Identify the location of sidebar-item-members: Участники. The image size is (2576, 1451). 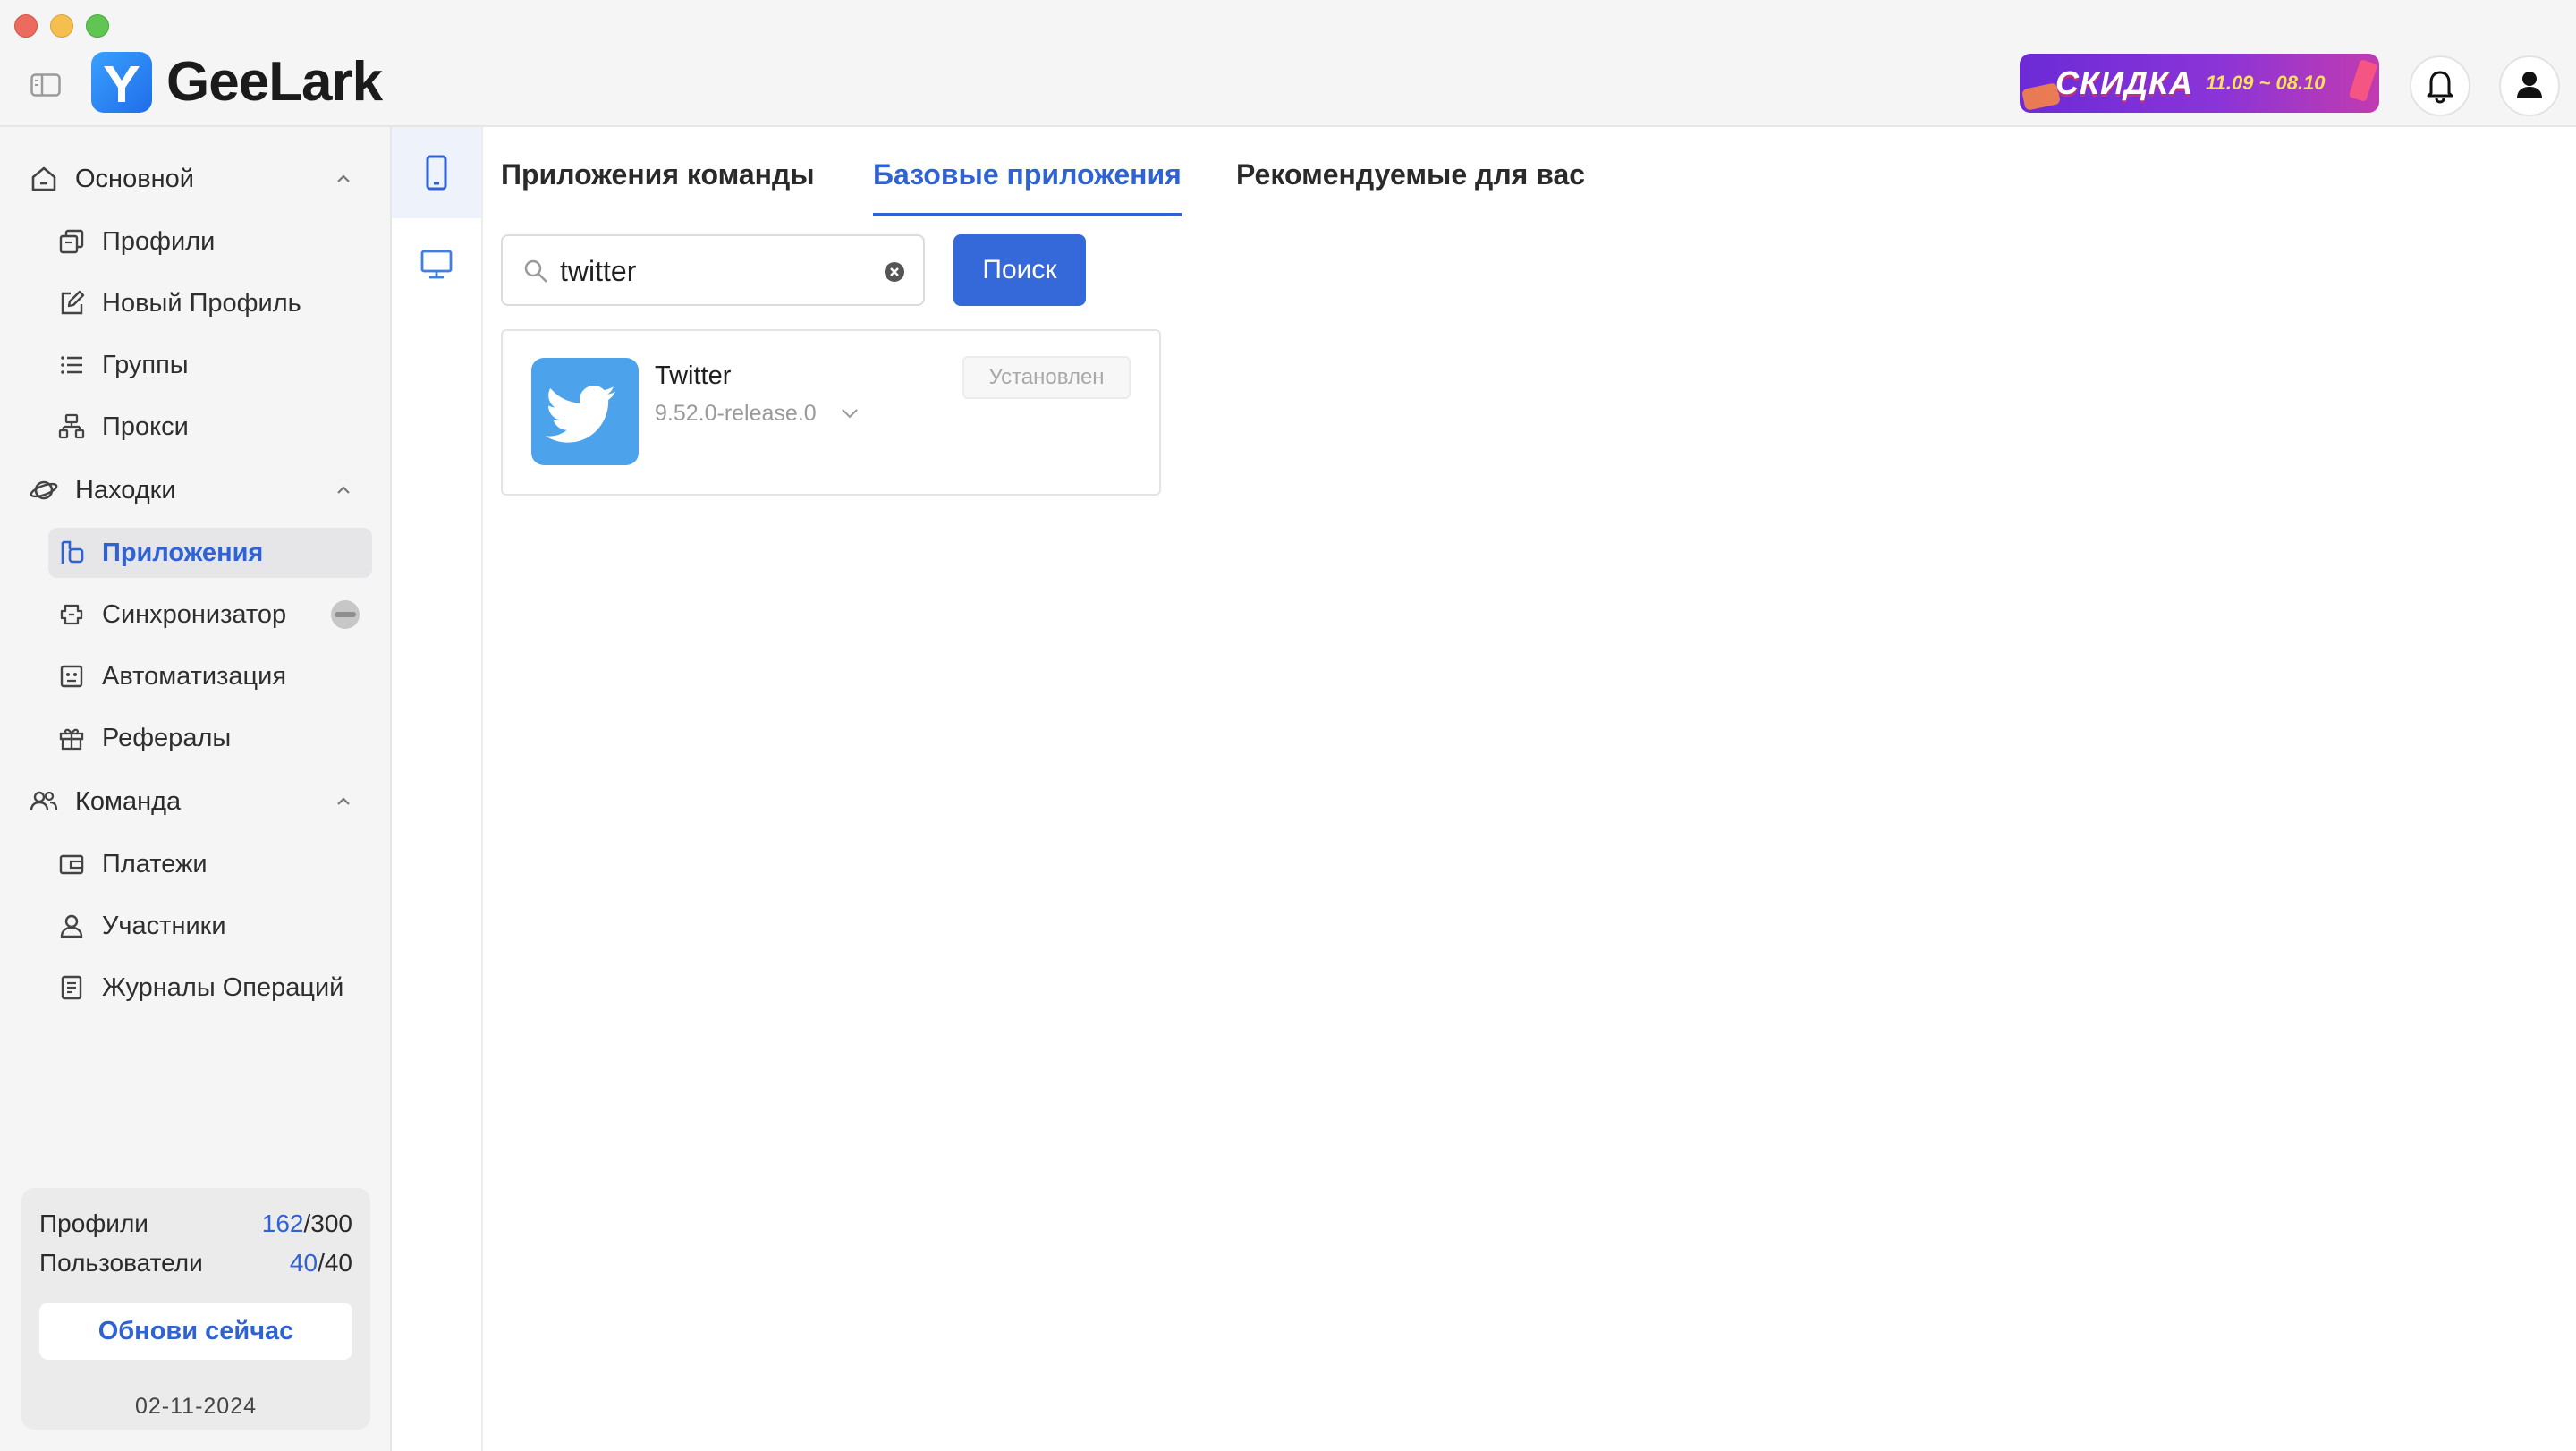
(210, 926).